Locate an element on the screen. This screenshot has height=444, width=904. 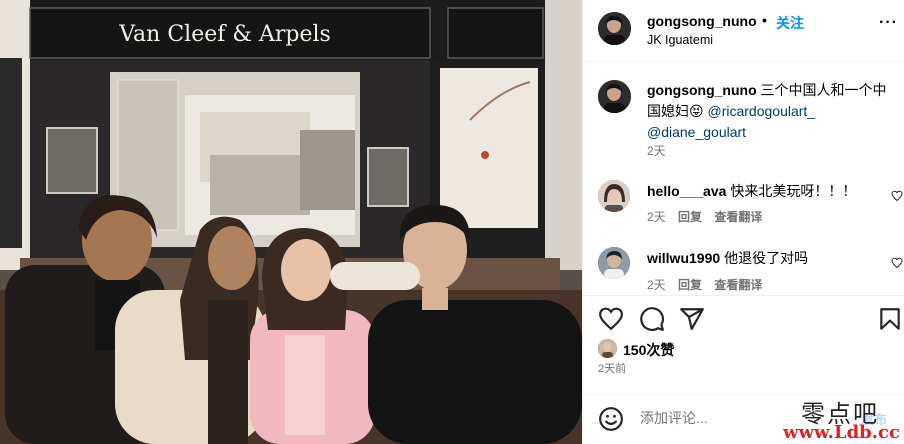
comment-text: 快来北美玩呀！！！ is located at coordinates (793, 191).